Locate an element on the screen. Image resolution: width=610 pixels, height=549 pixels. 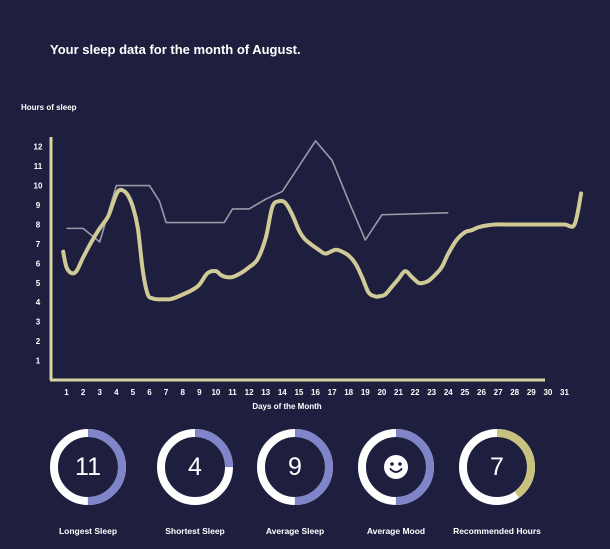
y-tick-label: 2 is located at coordinates (38, 341).